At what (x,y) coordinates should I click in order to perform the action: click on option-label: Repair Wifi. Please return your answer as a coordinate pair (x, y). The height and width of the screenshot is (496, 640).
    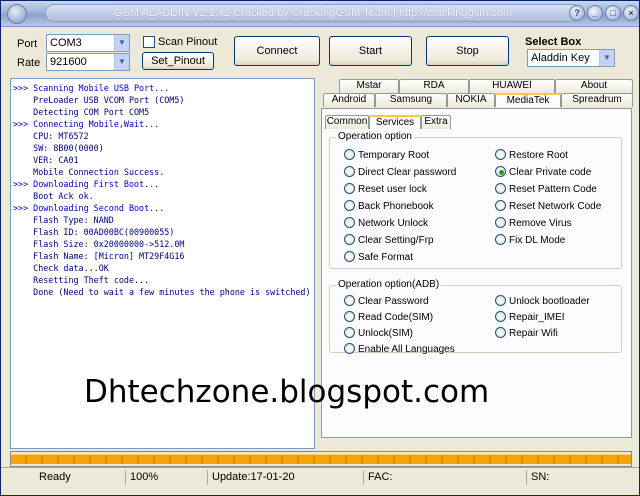
    Looking at the image, I should click on (533, 333).